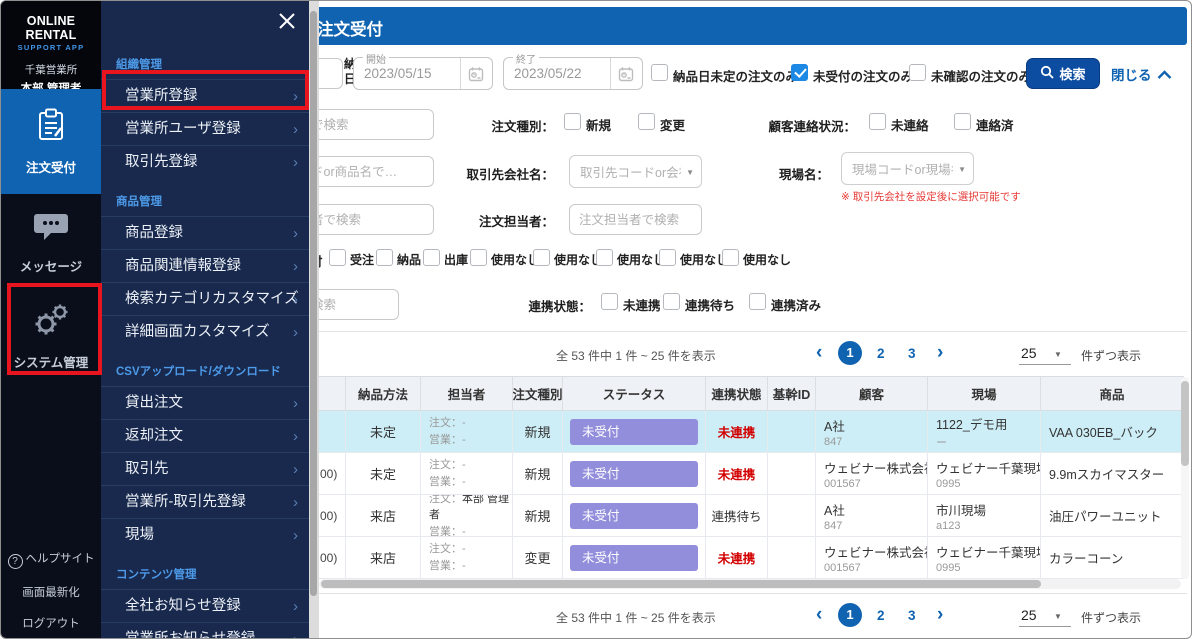  Describe the element at coordinates (205, 233) in the screenshot. I see `menu-item-product-register: 商品登録` at that location.